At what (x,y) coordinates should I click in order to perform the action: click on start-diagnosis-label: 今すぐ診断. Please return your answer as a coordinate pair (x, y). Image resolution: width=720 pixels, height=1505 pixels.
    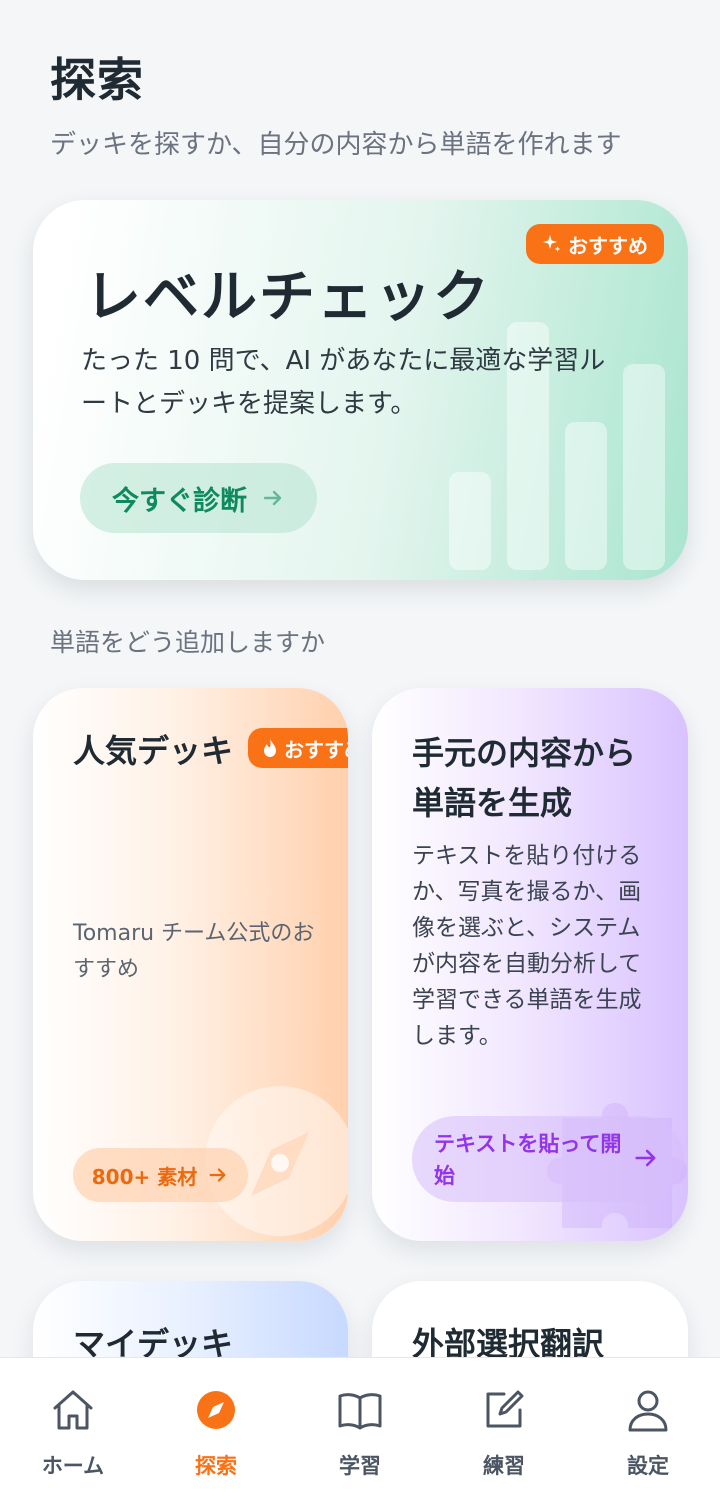
    Looking at the image, I should click on (179, 501).